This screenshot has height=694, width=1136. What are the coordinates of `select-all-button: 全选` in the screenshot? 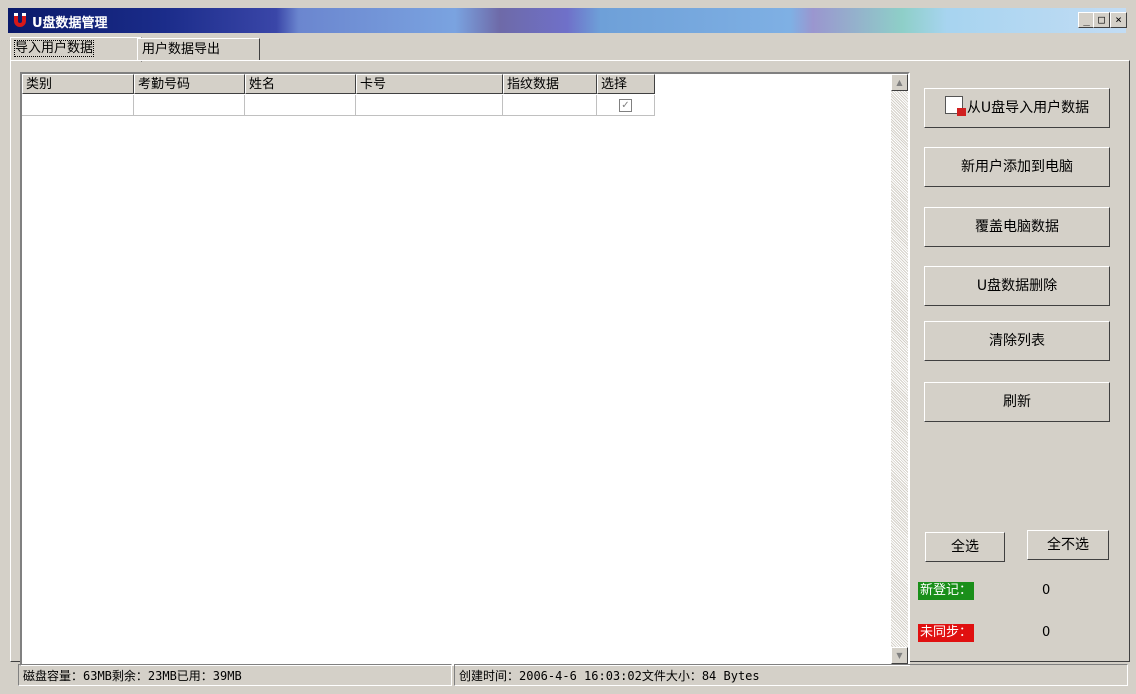 It's located at (965, 547).